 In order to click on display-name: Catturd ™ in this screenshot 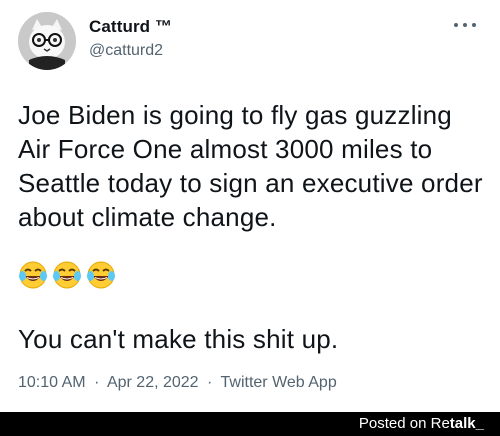, I will do `click(130, 27)`.